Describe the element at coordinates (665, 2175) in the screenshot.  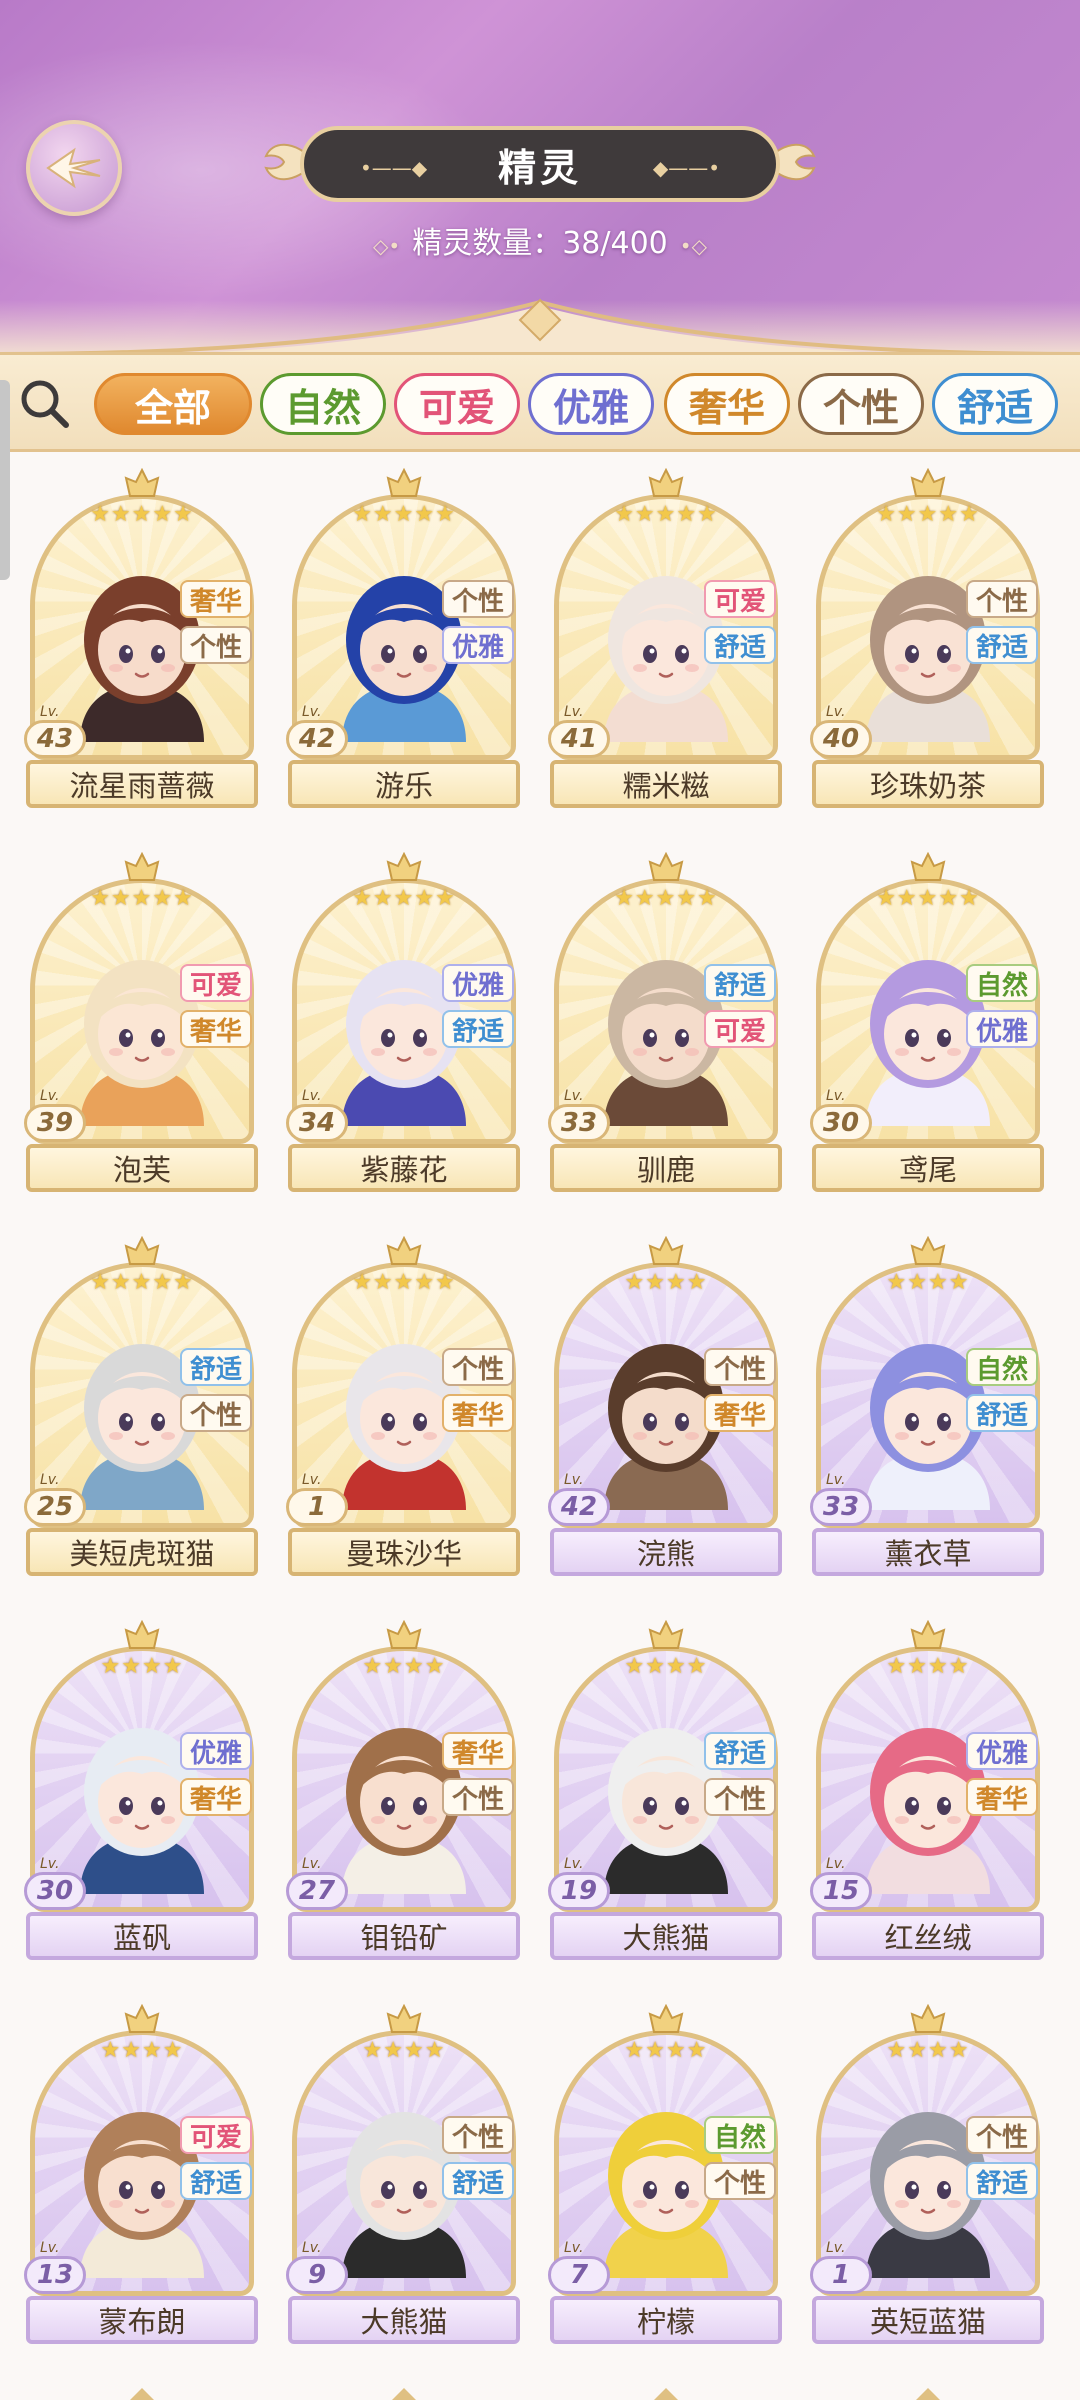
I see `spirit-card: ★★★★ 自然 个性 Lv. 7 柠檬` at that location.